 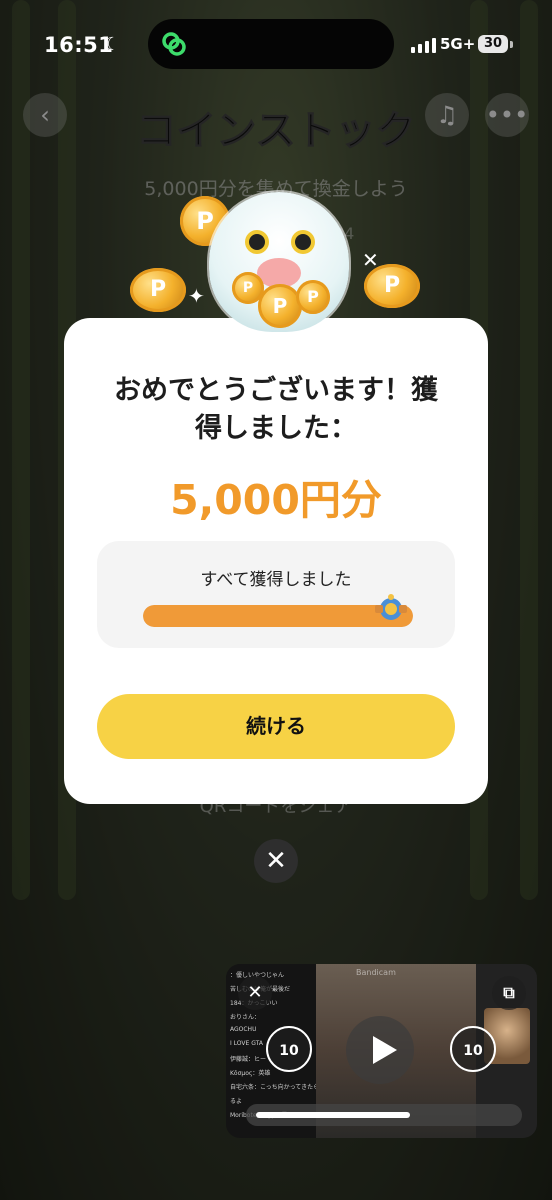 What do you see at coordinates (248, 1059) in the screenshot?
I see `chat-line: 伊藤誠：ヒー` at bounding box center [248, 1059].